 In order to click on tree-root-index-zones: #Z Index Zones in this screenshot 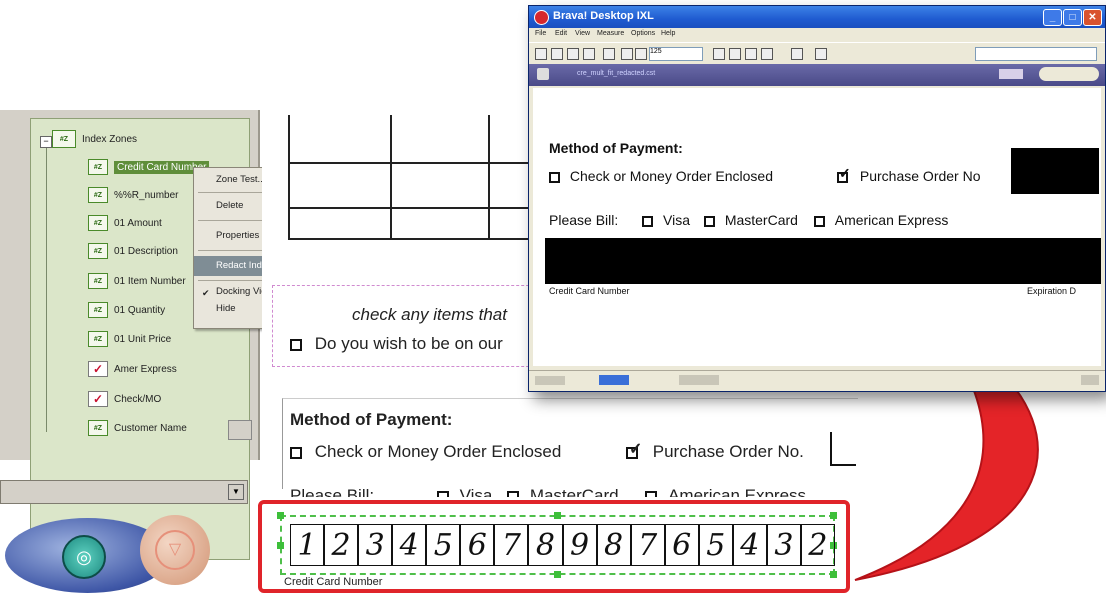, I will do `click(87, 139)`.